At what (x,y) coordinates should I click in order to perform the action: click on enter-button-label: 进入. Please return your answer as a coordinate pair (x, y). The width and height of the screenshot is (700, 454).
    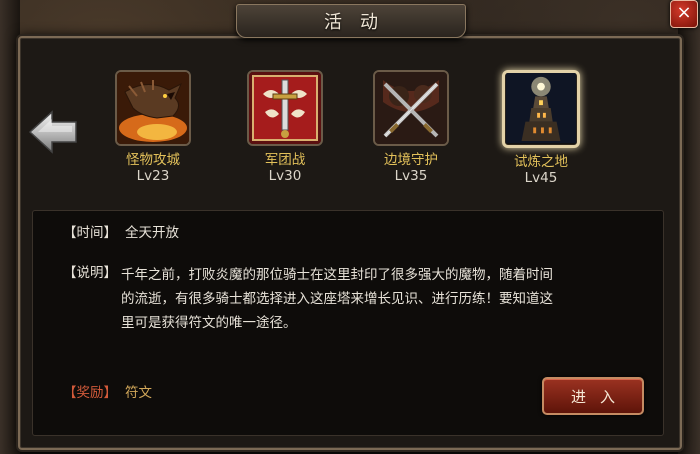
    Looking at the image, I should click on (599, 396).